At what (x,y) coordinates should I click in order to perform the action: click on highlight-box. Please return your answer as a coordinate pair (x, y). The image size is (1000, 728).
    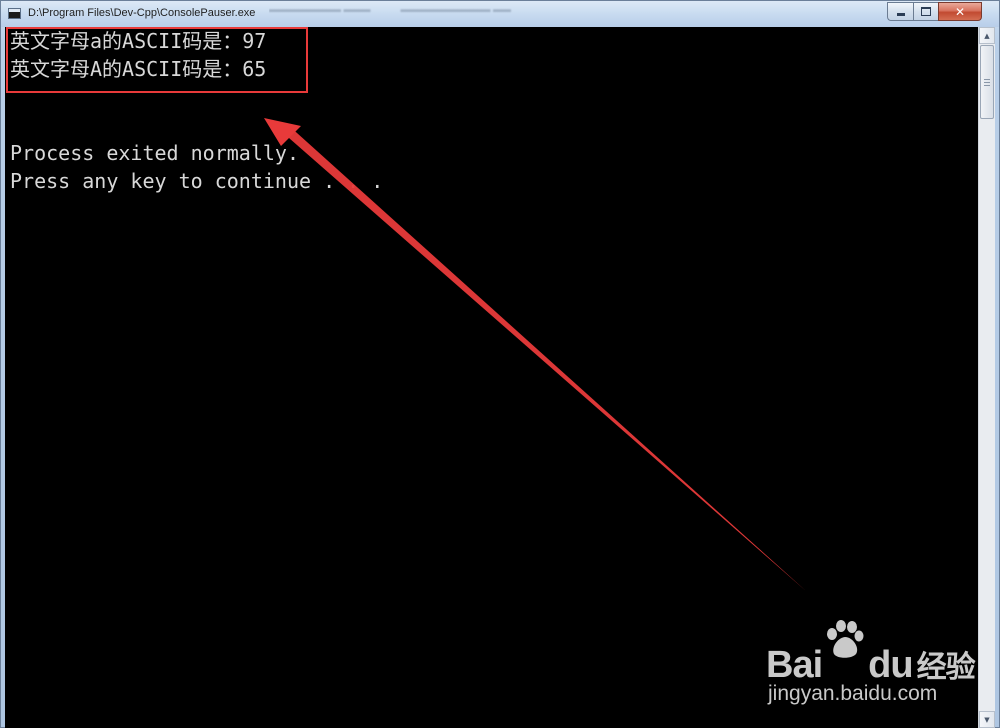
    Looking at the image, I should click on (157, 60).